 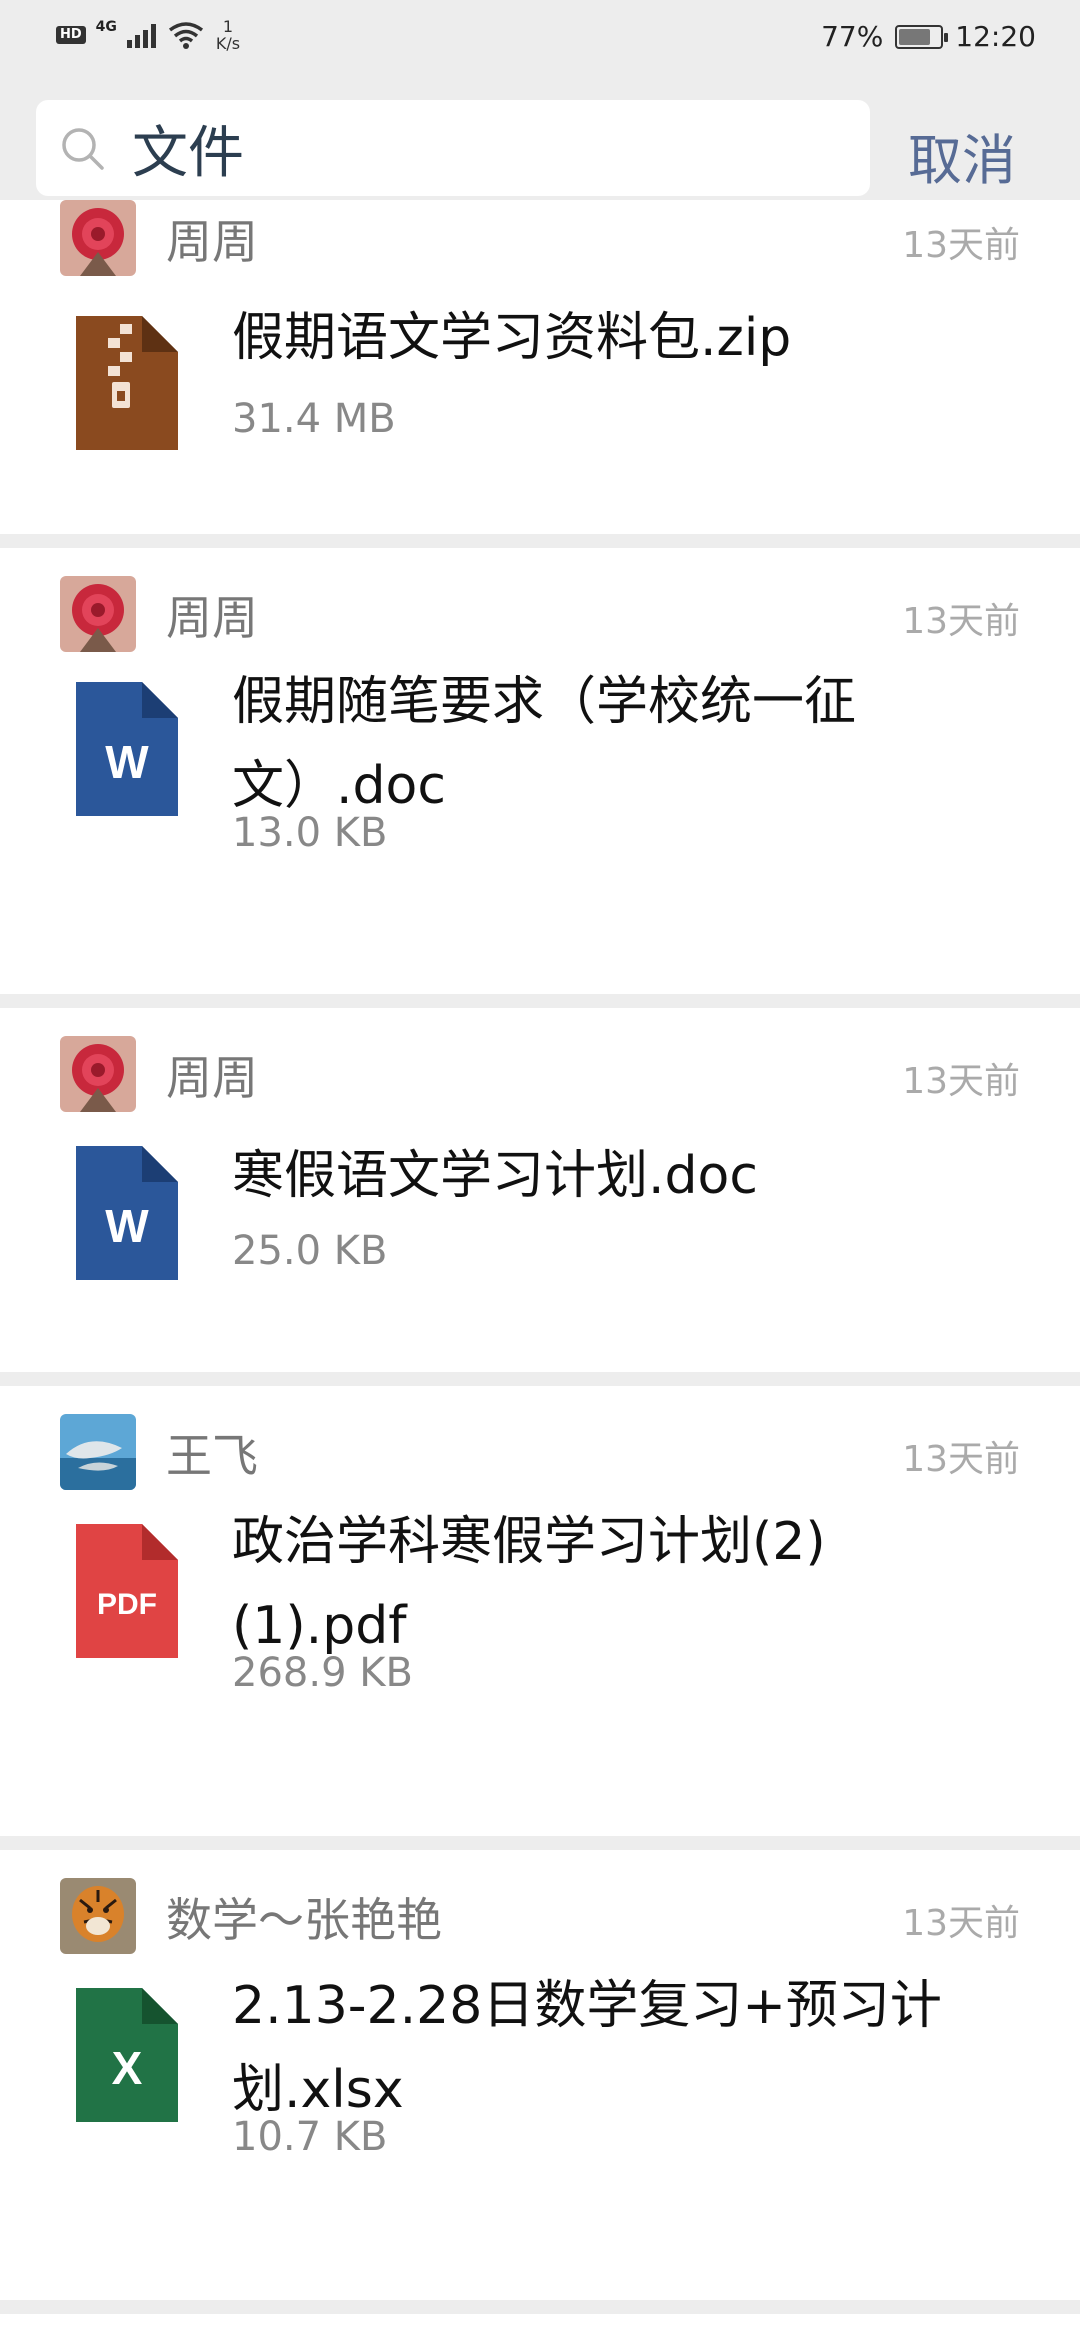 What do you see at coordinates (482, 148) in the screenshot?
I see `search-input` at bounding box center [482, 148].